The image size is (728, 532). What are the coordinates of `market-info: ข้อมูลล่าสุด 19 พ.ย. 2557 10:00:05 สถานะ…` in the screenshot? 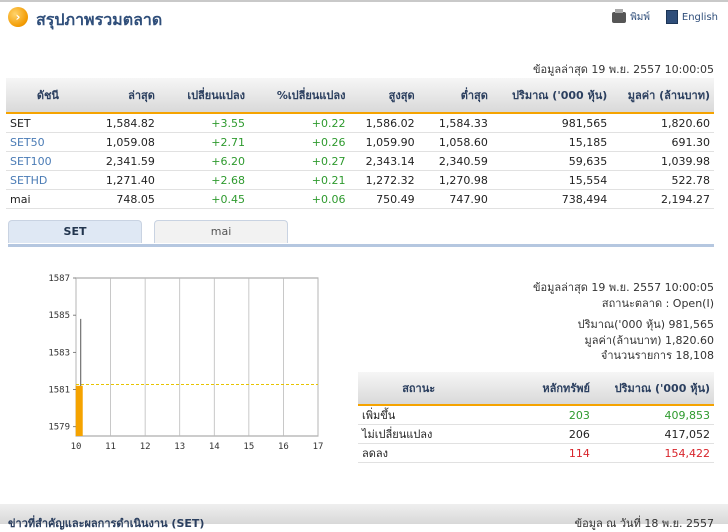 It's located at (623, 322).